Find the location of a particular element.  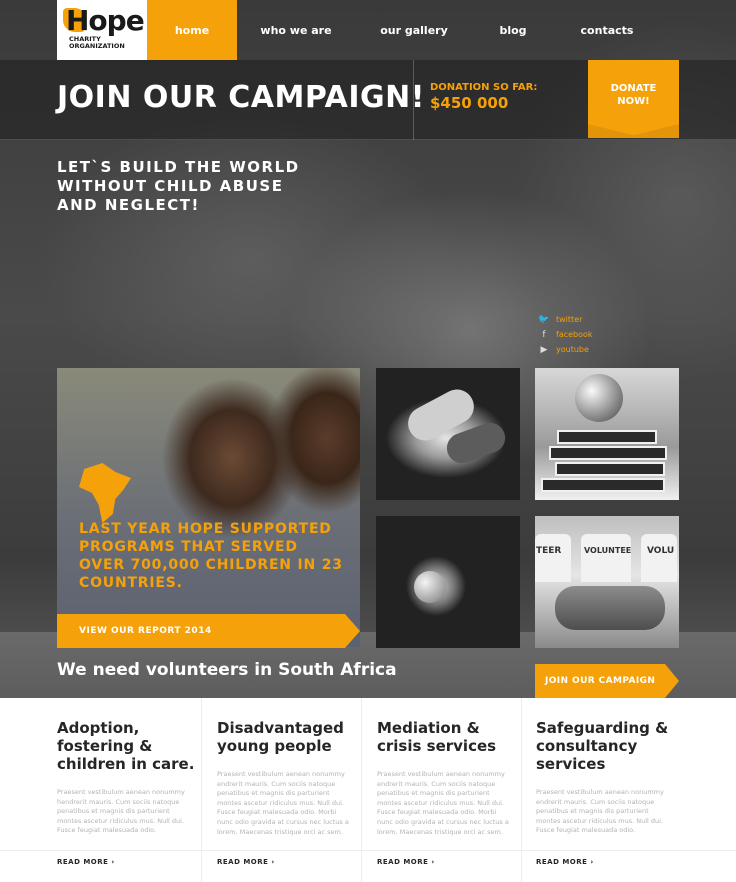

social-link-youtube: ▶ youtube is located at coordinates (564, 349).